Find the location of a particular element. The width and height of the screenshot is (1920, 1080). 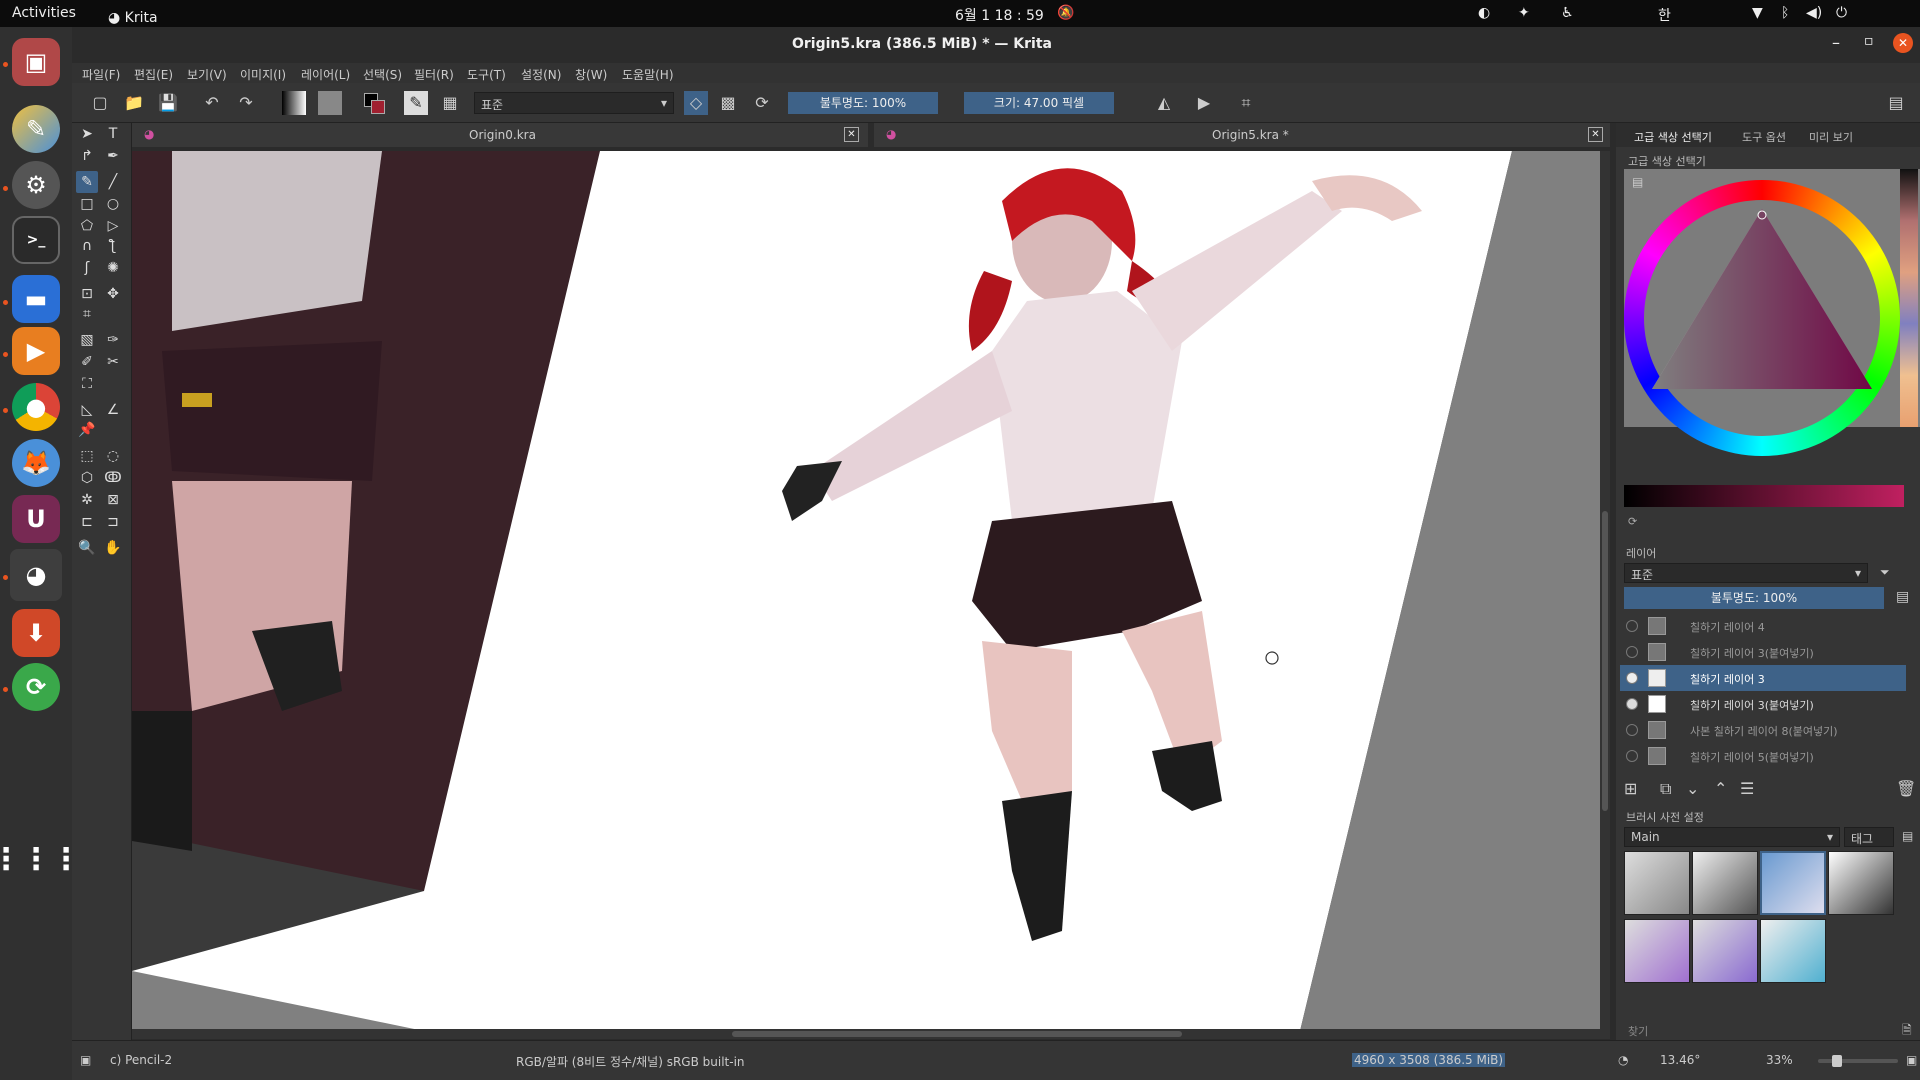

menu-window: 창(W) is located at coordinates (591, 74).